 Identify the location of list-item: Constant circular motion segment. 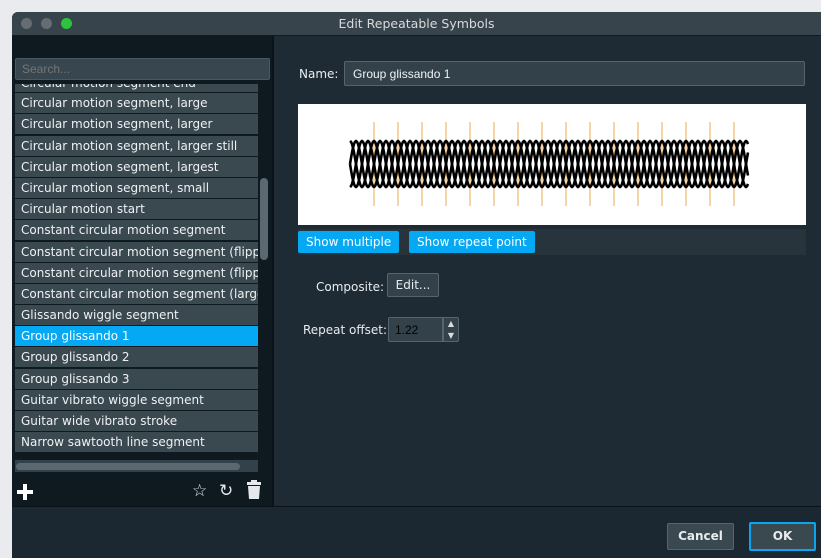
(136, 230).